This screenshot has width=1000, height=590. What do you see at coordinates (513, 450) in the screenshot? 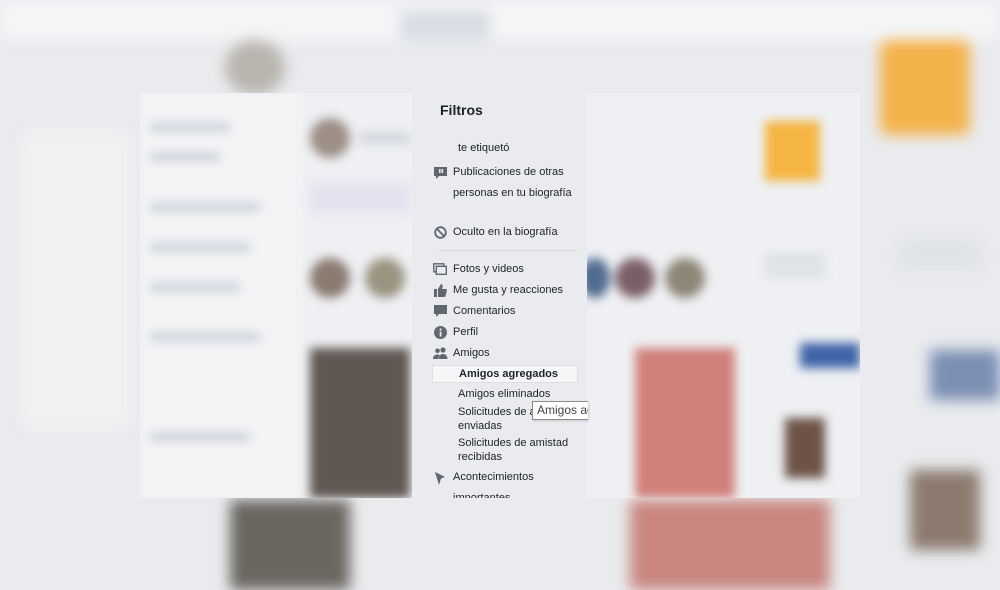
I see `filter-item-label: Solicitudes de amistad recibidas` at bounding box center [513, 450].